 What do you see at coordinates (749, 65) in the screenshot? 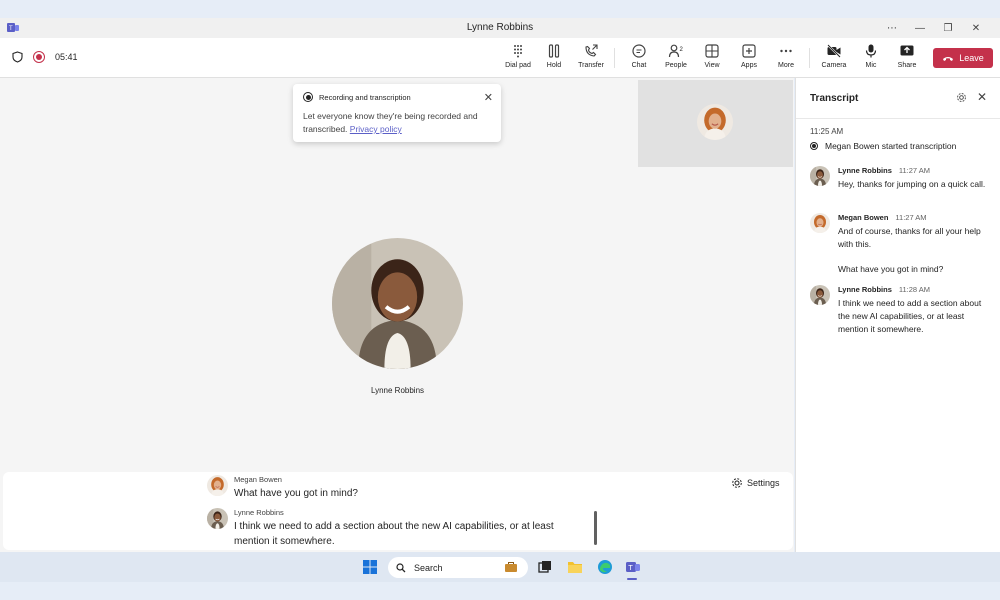
I see `apps-label: Apps` at bounding box center [749, 65].